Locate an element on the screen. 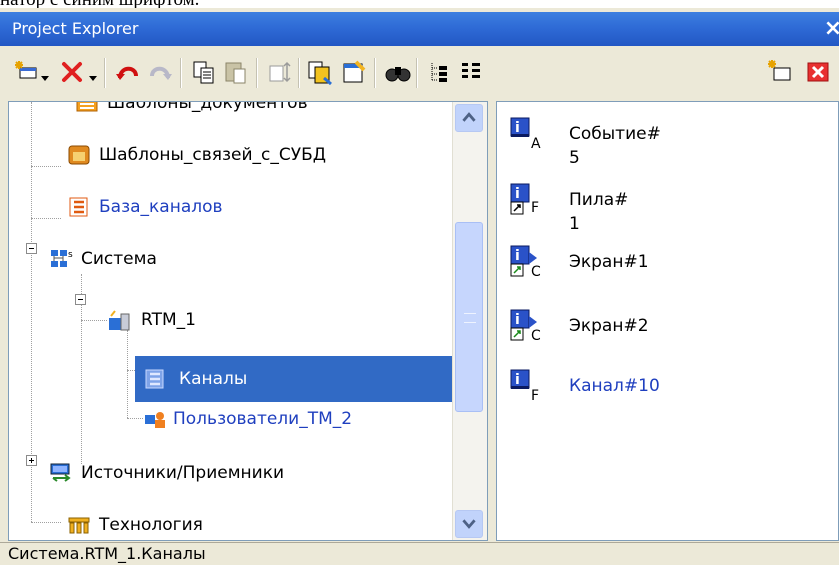 This screenshot has height=565, width=839. title-bar: Project Explorer × is located at coordinates (419, 29).